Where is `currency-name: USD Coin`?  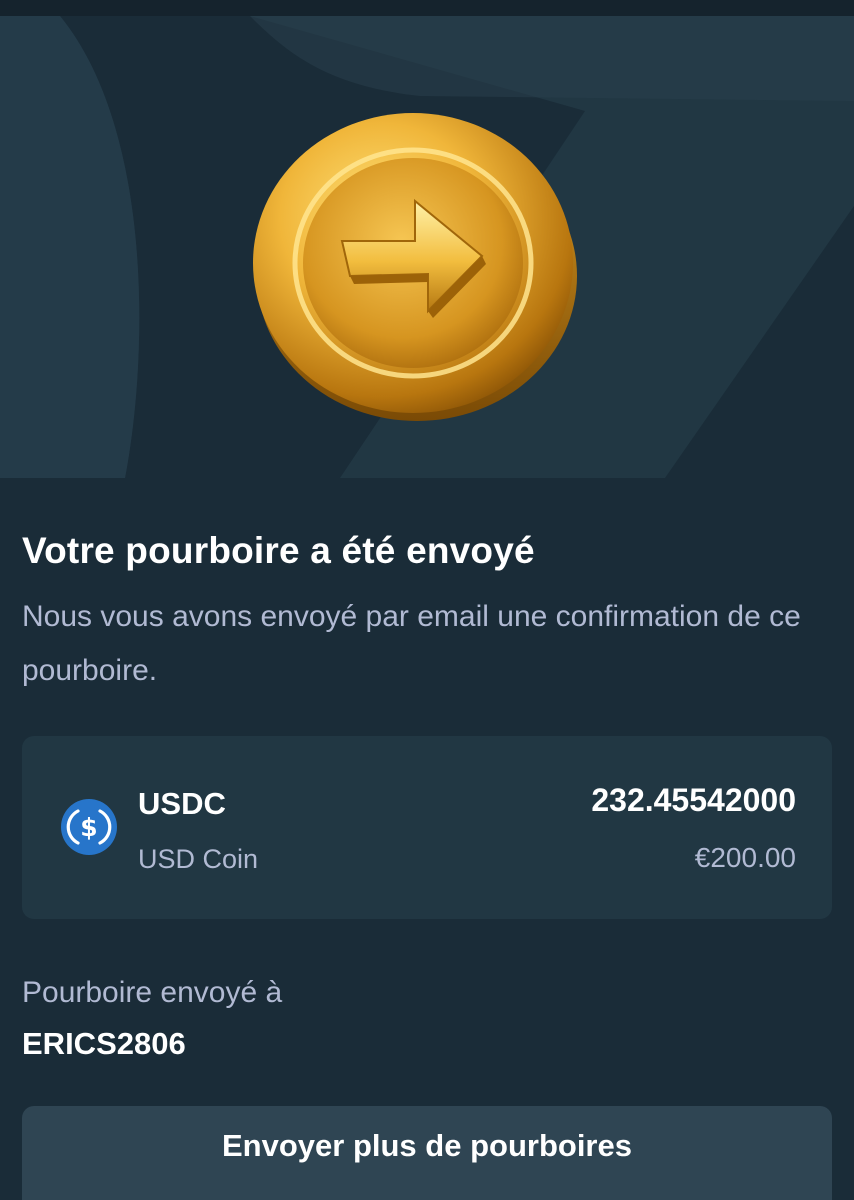 currency-name: USD Coin is located at coordinates (198, 859).